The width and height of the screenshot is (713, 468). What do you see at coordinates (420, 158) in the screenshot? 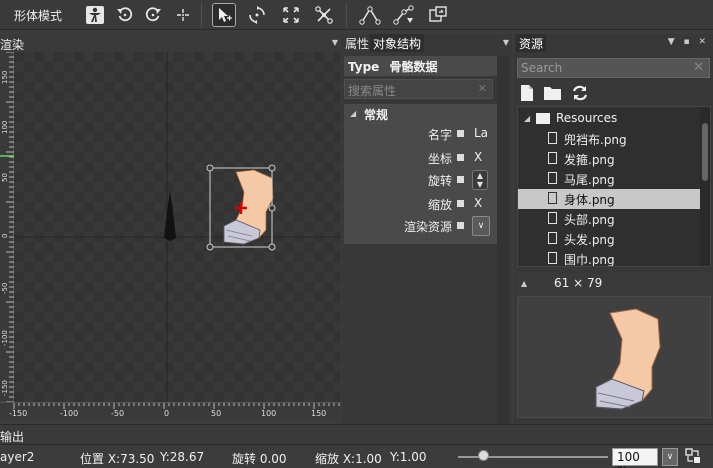
I see `property-row-position: 坐标 X` at bounding box center [420, 158].